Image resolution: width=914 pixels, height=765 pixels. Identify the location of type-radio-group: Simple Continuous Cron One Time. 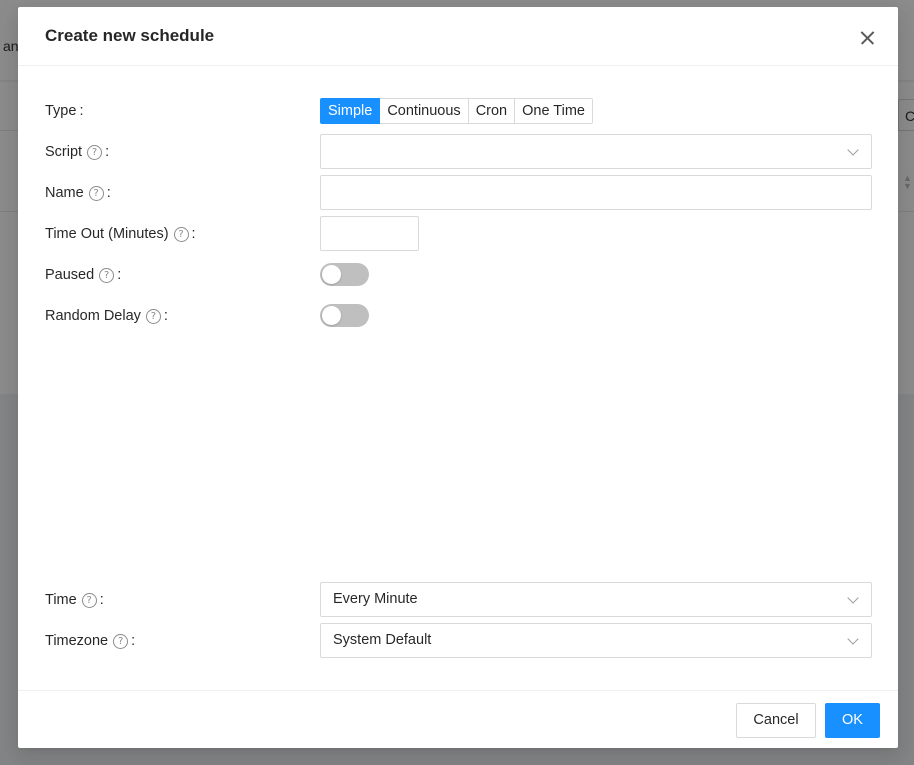
(456, 111).